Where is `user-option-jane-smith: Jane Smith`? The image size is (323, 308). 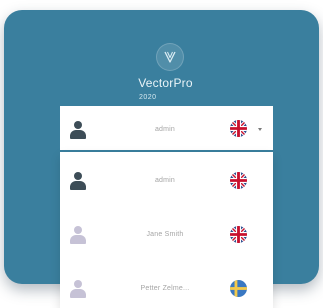
user-option-jane-smith: Jane Smith is located at coordinates (166, 235).